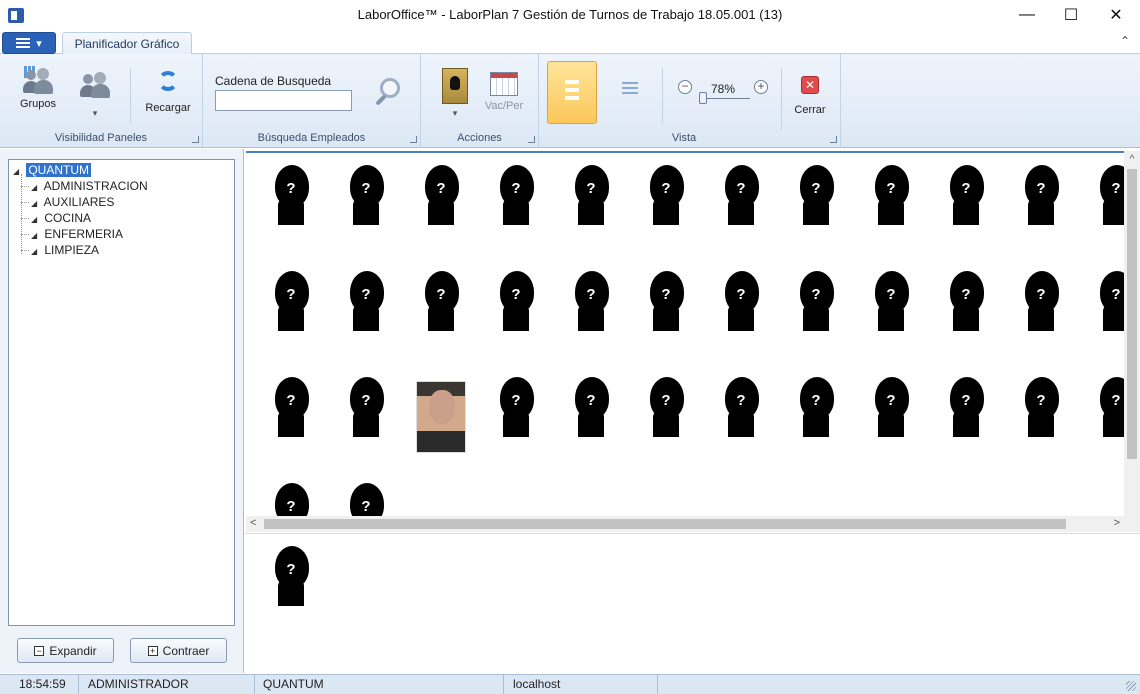 The width and height of the screenshot is (1140, 694). I want to click on dropdown-caret-icon: ▾, so click(95, 113).